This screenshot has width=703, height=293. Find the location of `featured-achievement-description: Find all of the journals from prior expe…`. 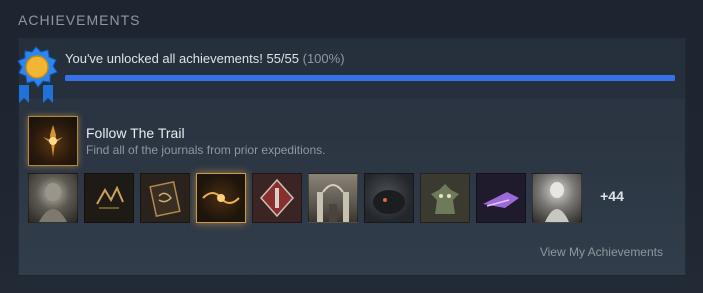

featured-achievement-description: Find all of the journals from prior expe… is located at coordinates (206, 150).